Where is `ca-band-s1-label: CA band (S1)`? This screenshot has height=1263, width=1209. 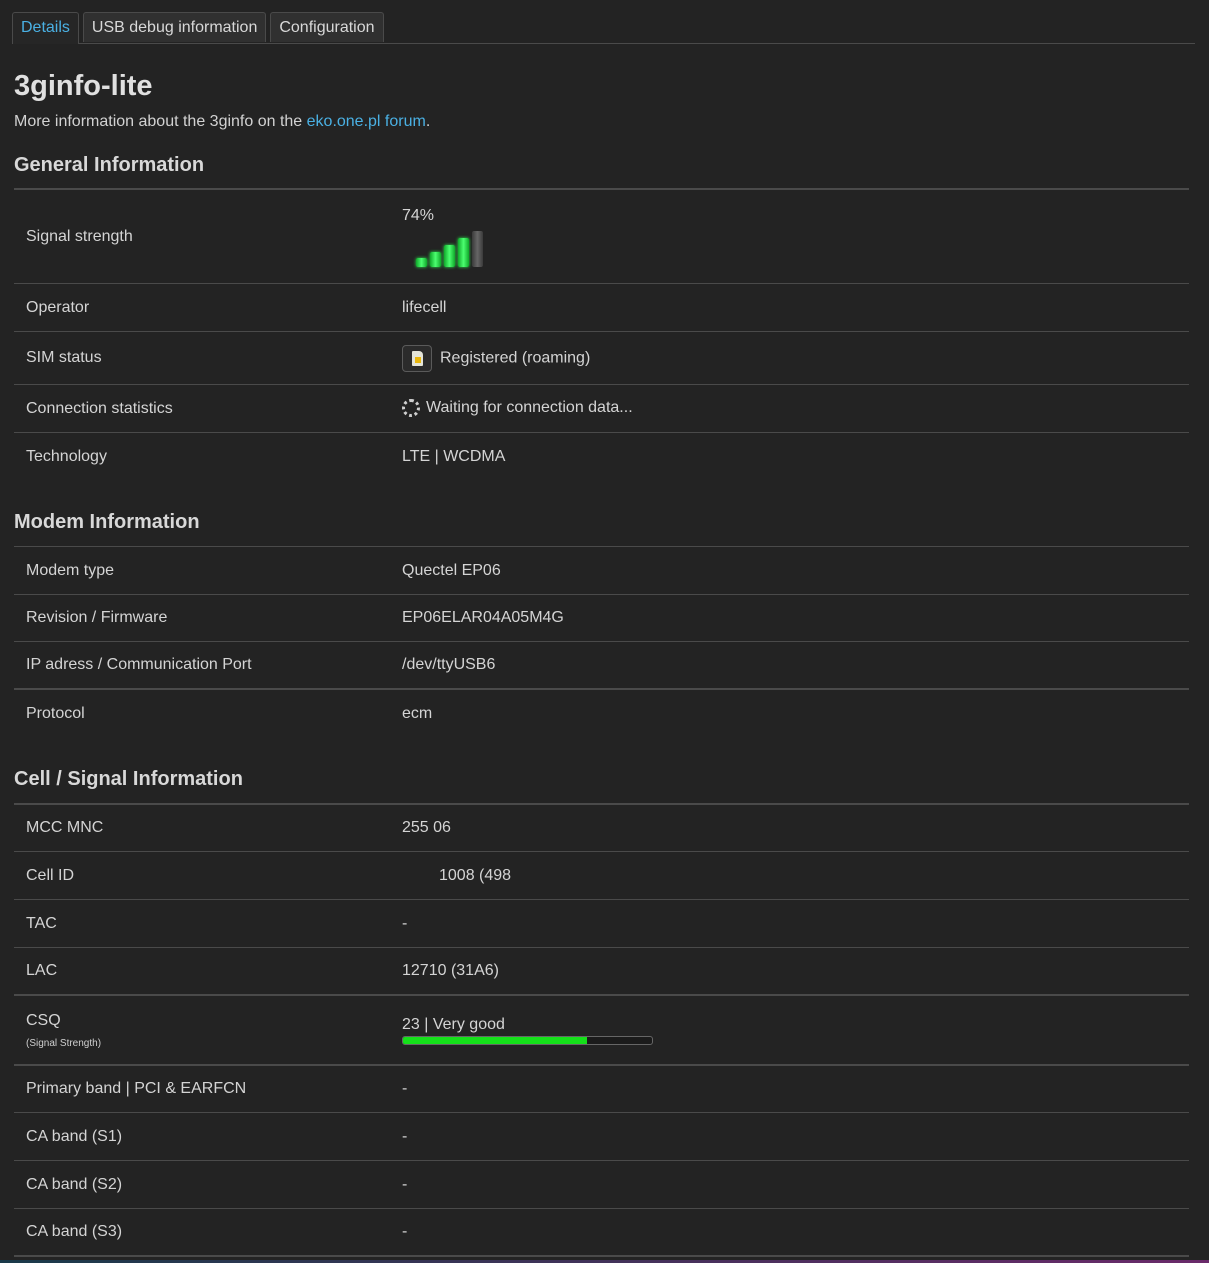 ca-band-s1-label: CA band (S1) is located at coordinates (74, 1136).